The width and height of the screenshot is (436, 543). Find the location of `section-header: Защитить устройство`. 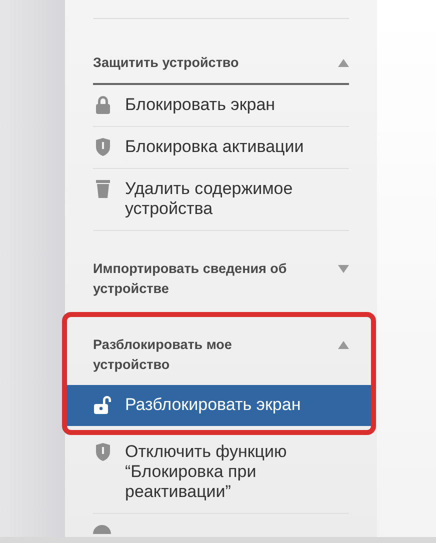

section-header: Защитить устройство is located at coordinates (221, 65).